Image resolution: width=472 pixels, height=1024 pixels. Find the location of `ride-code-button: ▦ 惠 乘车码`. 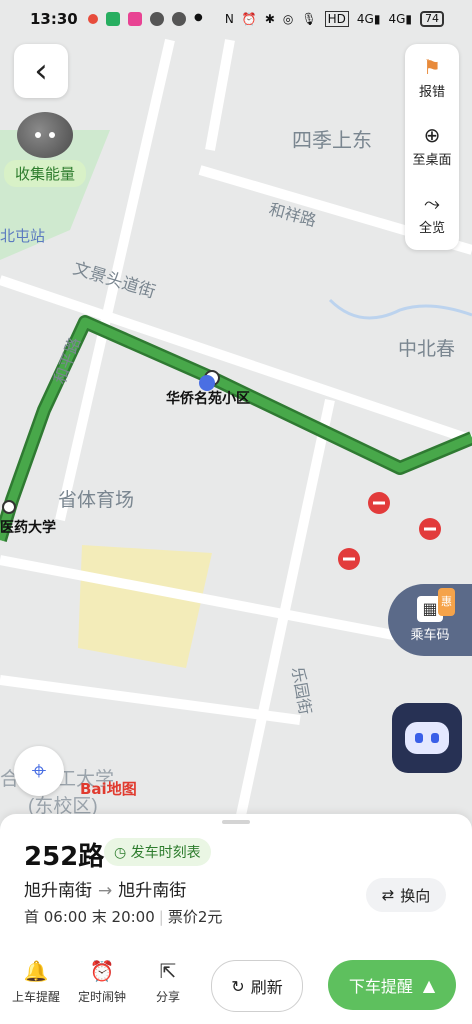

ride-code-button: ▦ 惠 乘车码 is located at coordinates (430, 620).